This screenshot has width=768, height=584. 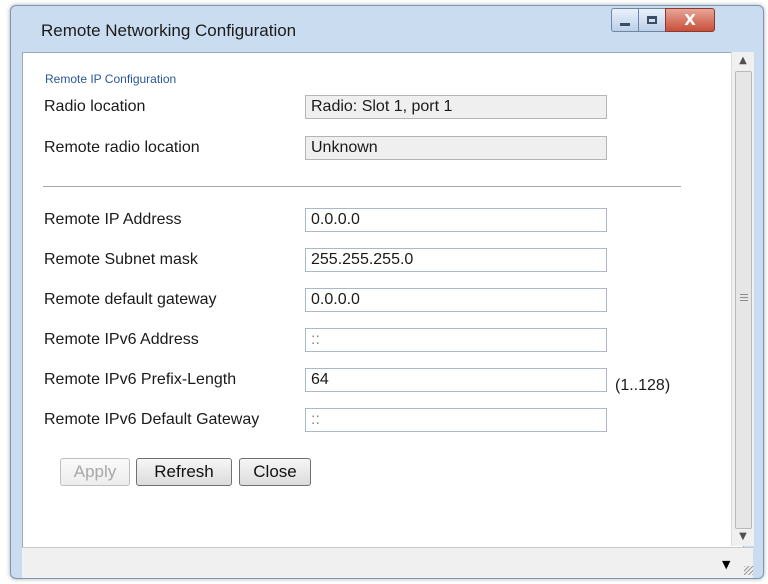 I want to click on radio-location-label: Radio location, so click(x=95, y=106).